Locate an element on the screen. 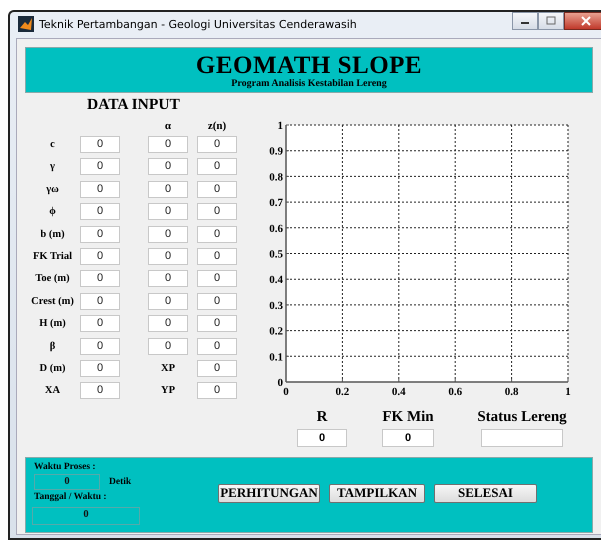 The width and height of the screenshot is (601, 540). field-label: β is located at coordinates (52, 346).